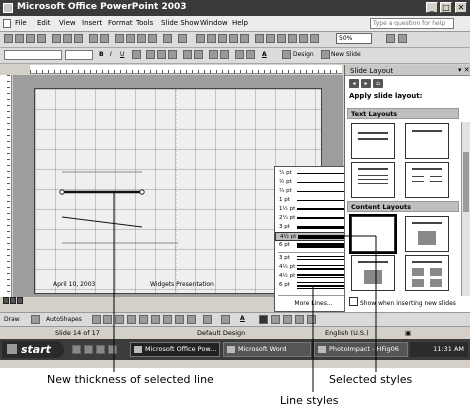 This screenshot has height=411, width=470. I want to click on callout-new-thickness: New thickness of selected line, so click(130, 379).